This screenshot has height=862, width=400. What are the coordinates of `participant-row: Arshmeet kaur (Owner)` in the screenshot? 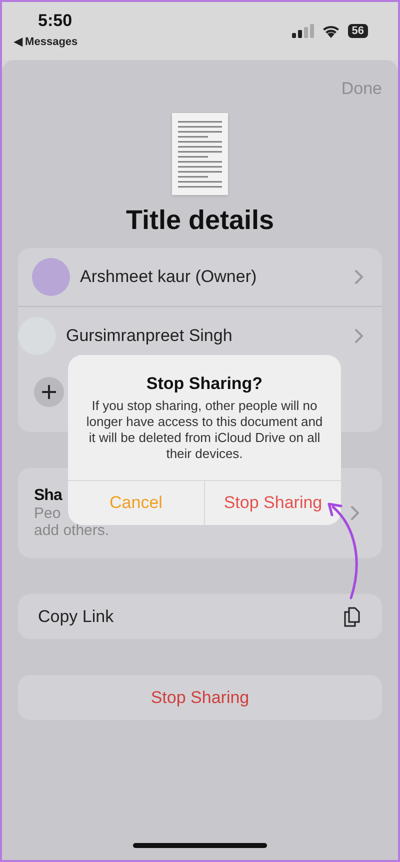 It's located at (200, 277).